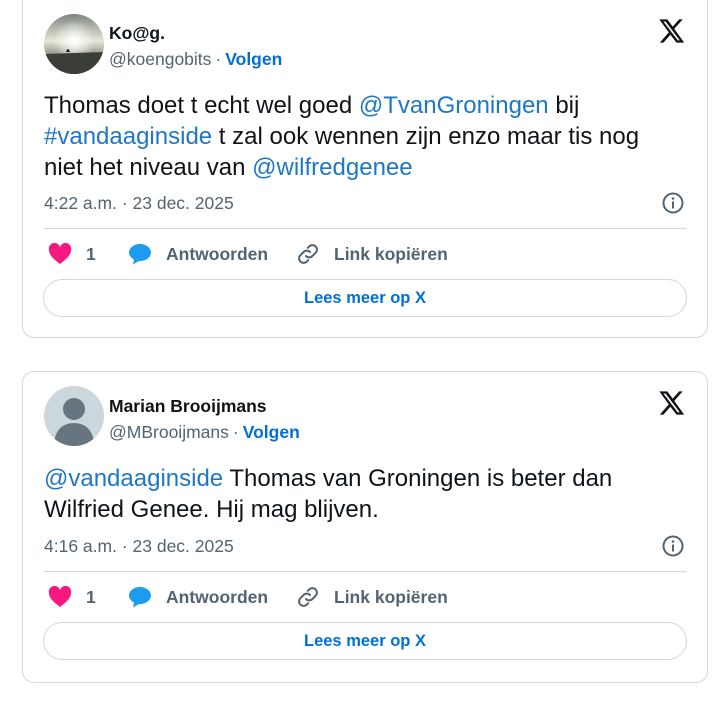 The height and width of the screenshot is (701, 727). I want to click on tweet-text-segment: Thomas doet t echt wel goed, so click(201, 105).